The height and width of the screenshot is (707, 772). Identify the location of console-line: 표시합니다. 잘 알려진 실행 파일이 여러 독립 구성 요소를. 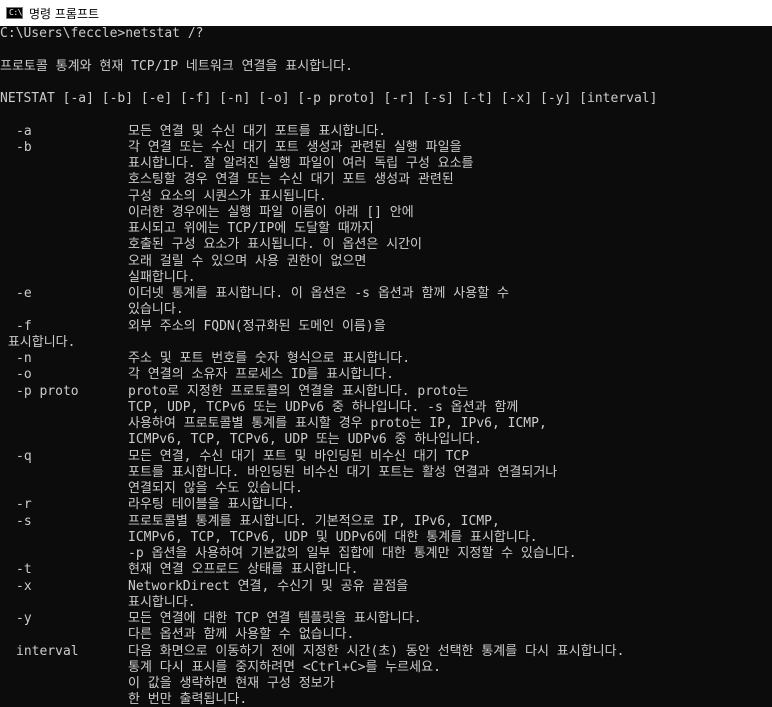
(386, 164).